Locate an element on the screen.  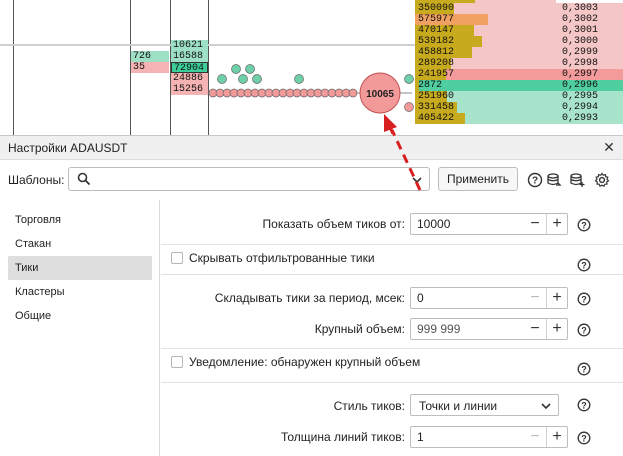
templates-label: Шаблоны: is located at coordinates (36, 180).